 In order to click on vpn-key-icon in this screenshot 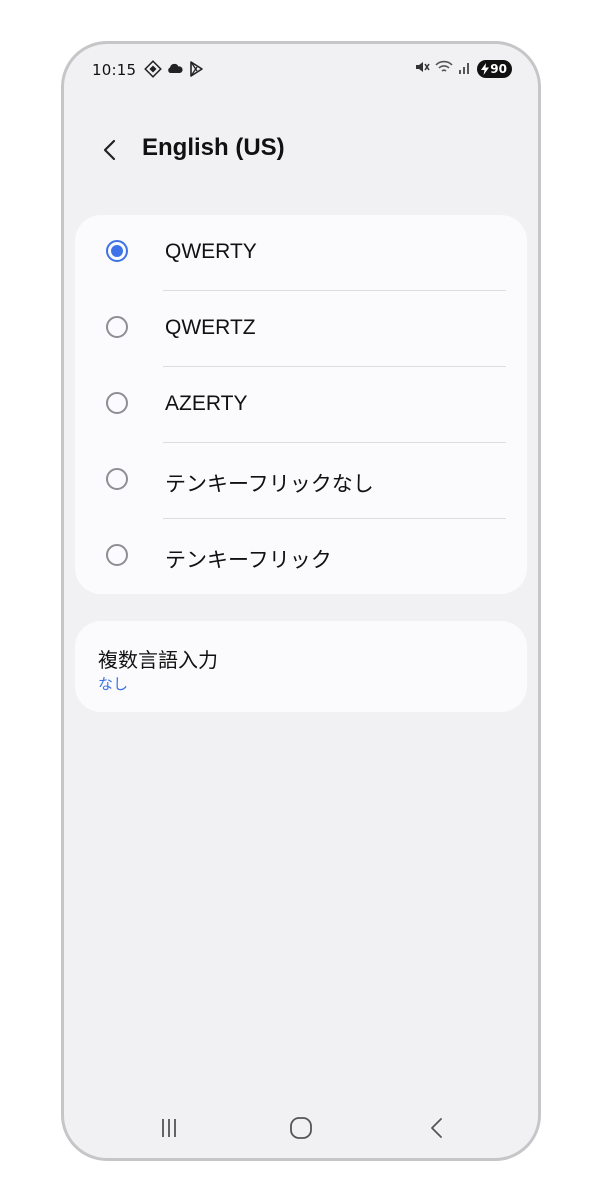, I will do `click(153, 71)`.